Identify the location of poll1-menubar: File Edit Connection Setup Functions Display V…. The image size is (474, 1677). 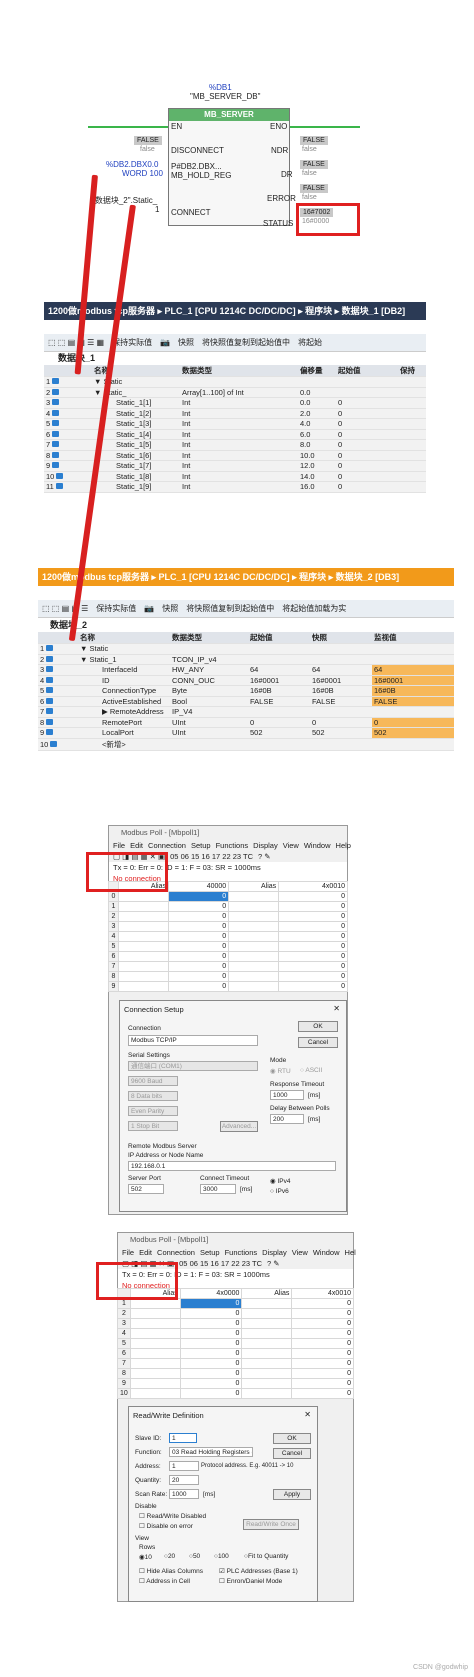
(230, 845).